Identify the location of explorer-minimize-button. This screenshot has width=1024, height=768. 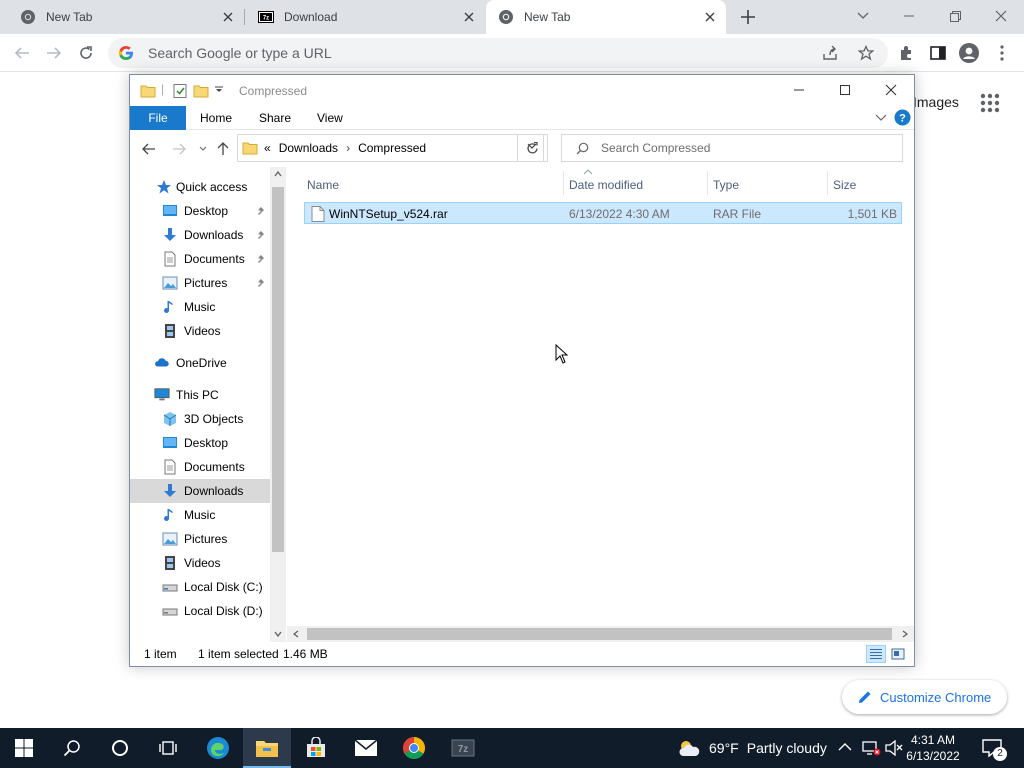
(799, 90).